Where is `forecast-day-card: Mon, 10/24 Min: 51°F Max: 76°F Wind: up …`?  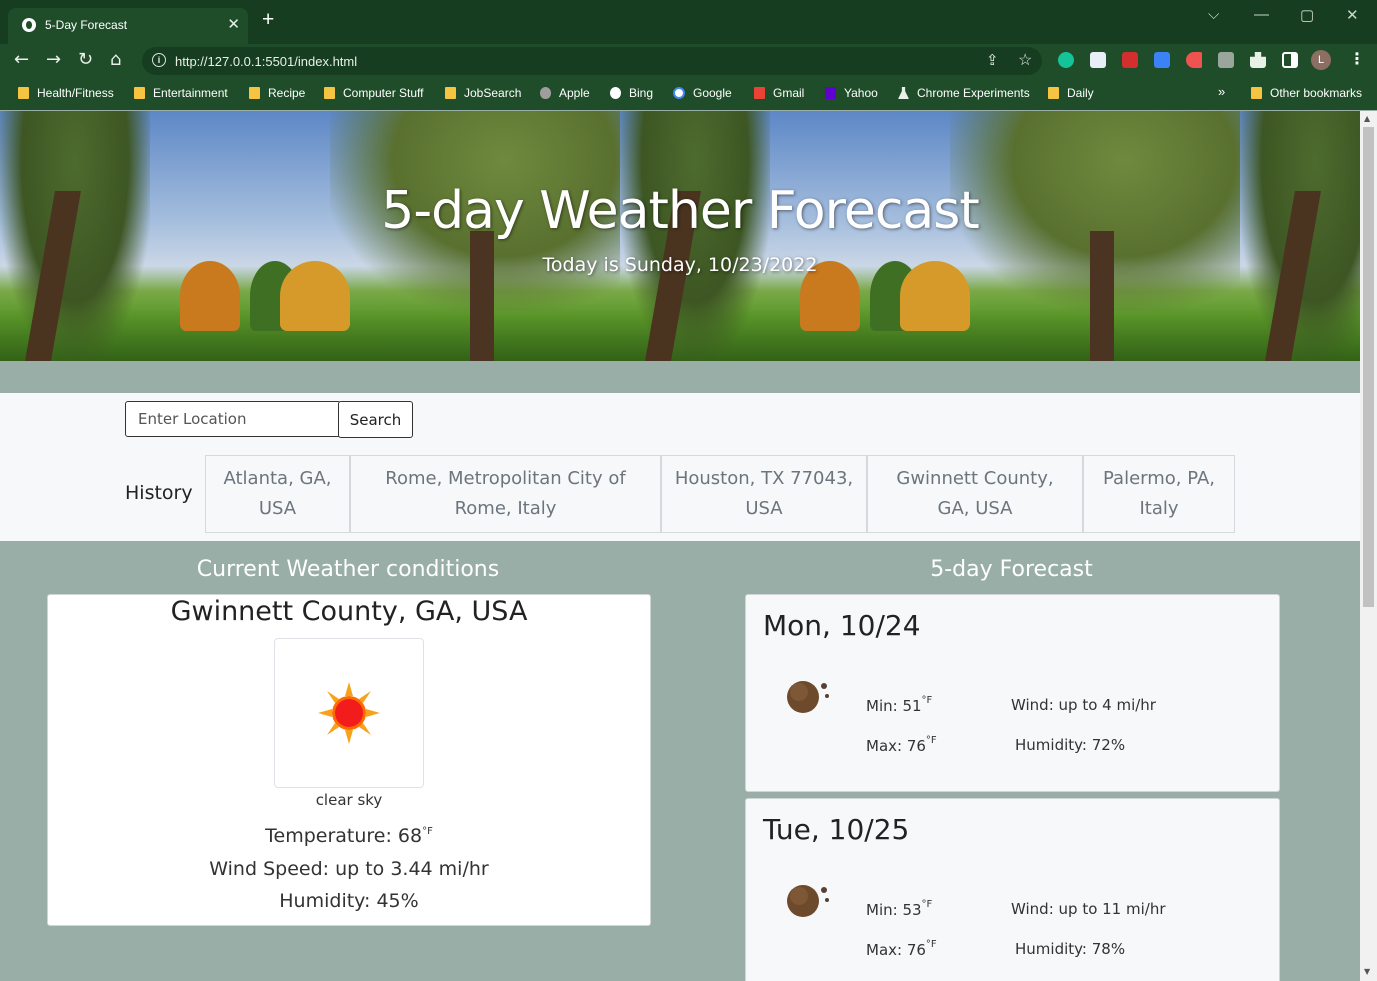
forecast-day-card: Mon, 10/24 Min: 51°F Max: 76°F Wind: up … is located at coordinates (1012, 693).